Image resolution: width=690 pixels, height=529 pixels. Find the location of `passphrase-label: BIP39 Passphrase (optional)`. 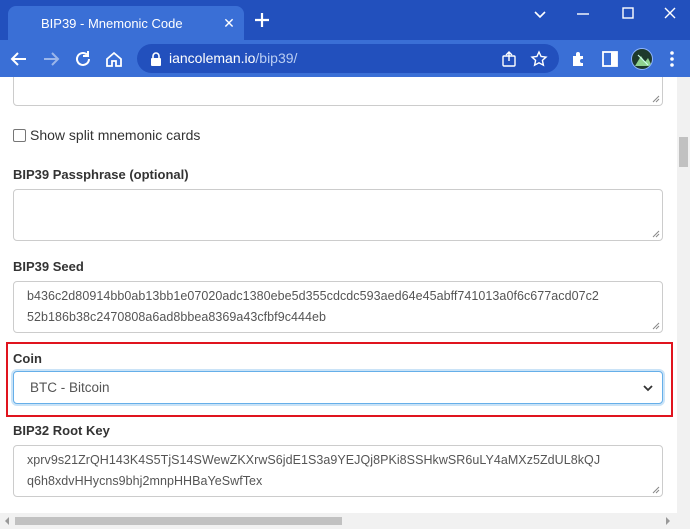

passphrase-label: BIP39 Passphrase (optional) is located at coordinates (101, 174).